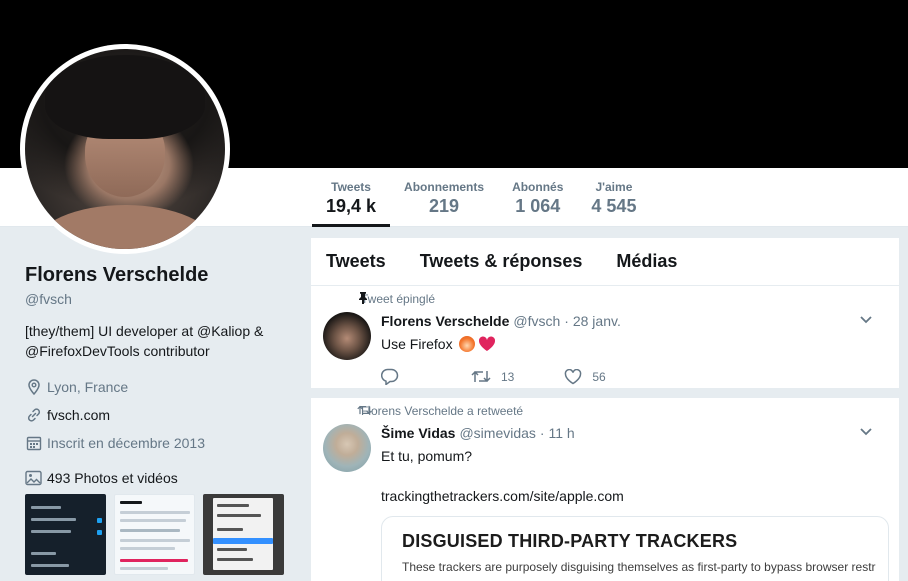 The image size is (908, 581). I want to click on tweet-header: Šime Vidas @simevidas · 11 h, so click(632, 433).